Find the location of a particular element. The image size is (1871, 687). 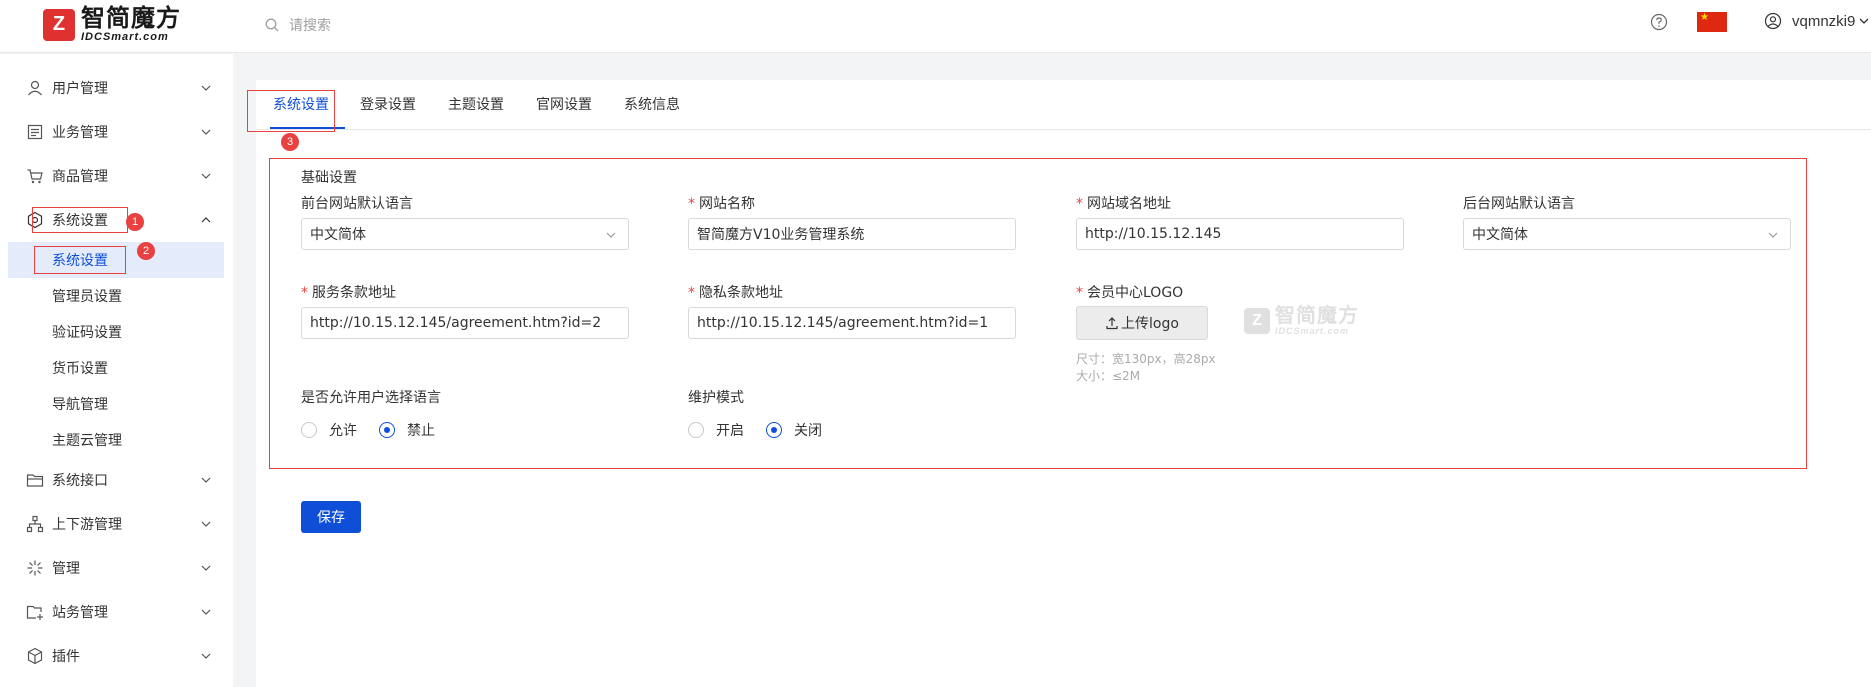

domain-value: http://10.15.12.145 is located at coordinates (1153, 234).